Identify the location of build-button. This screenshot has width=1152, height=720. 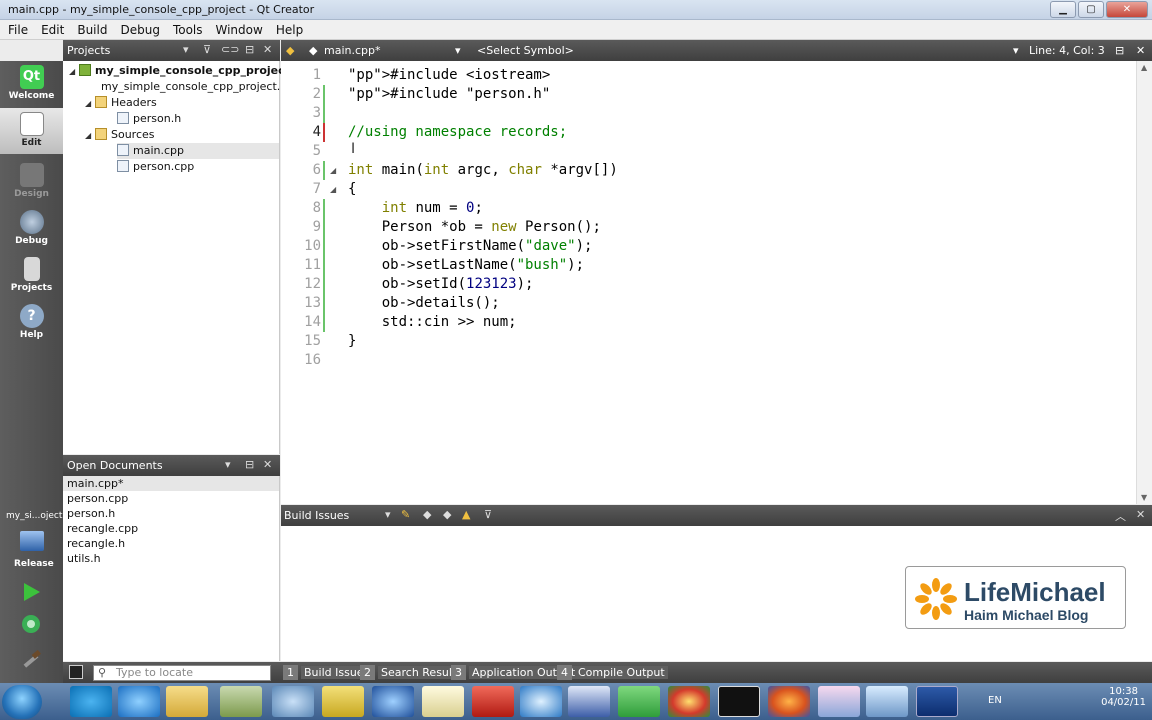
(31, 660).